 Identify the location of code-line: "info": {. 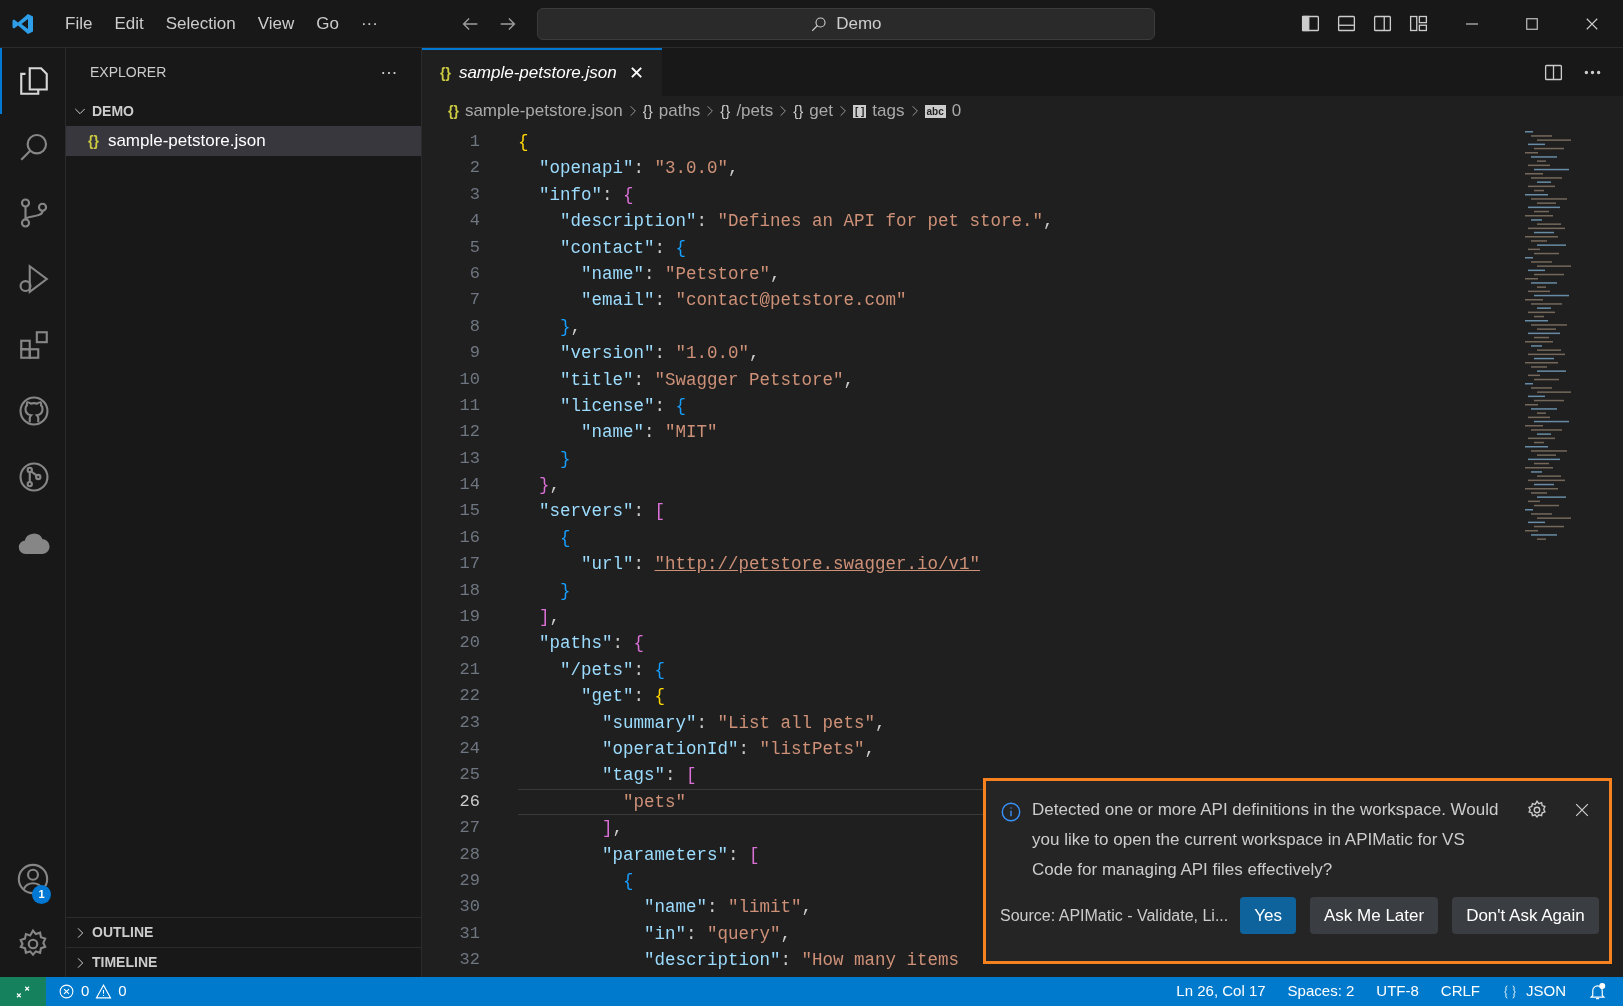
(586, 195).